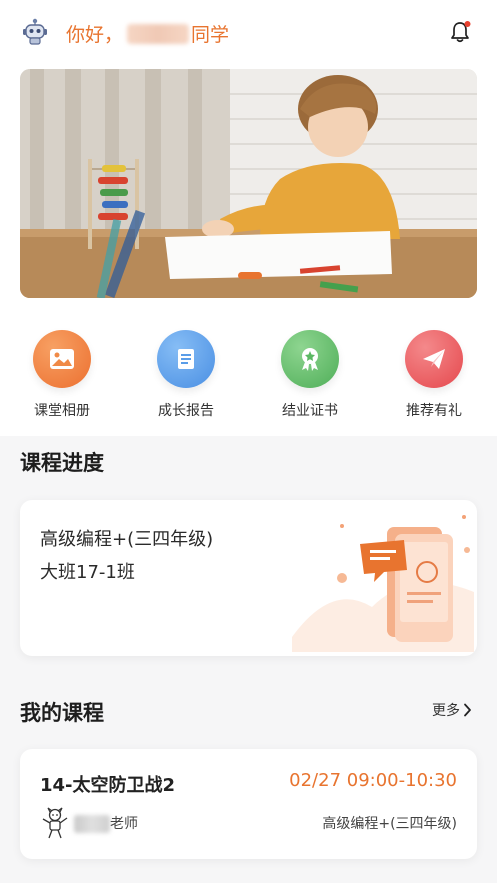 The width and height of the screenshot is (497, 883). I want to click on quick-action-referral: 推荐有礼, so click(434, 375).